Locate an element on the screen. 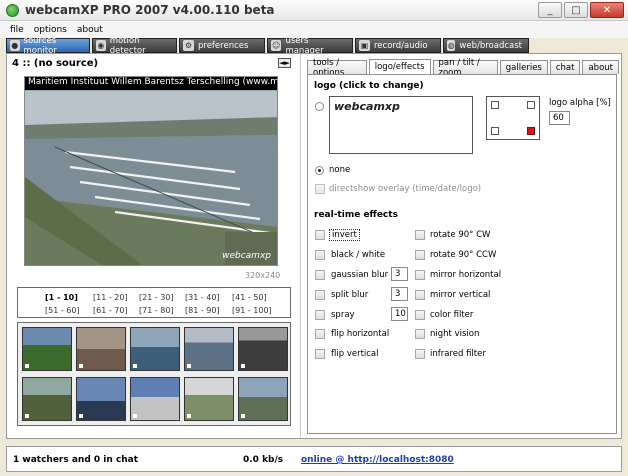 This screenshot has height=476, width=628. menu-about: about is located at coordinates (90, 30).